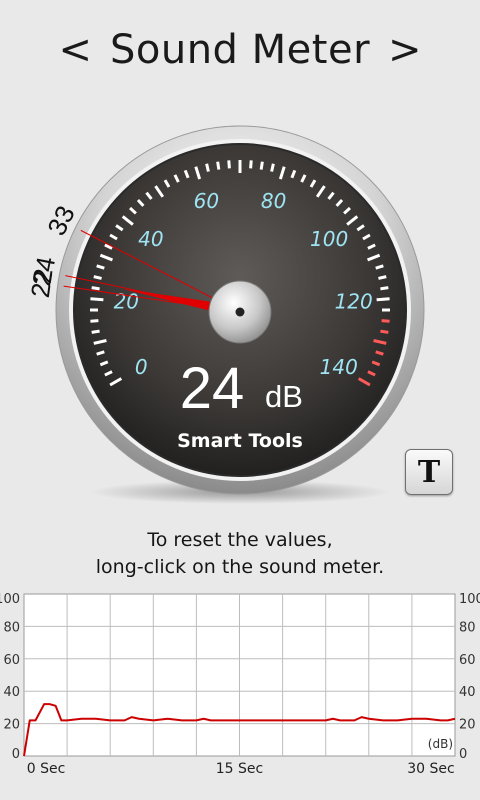 This screenshot has width=480, height=800. What do you see at coordinates (339, 367) in the screenshot?
I see `gauge-scale-label: 140` at bounding box center [339, 367].